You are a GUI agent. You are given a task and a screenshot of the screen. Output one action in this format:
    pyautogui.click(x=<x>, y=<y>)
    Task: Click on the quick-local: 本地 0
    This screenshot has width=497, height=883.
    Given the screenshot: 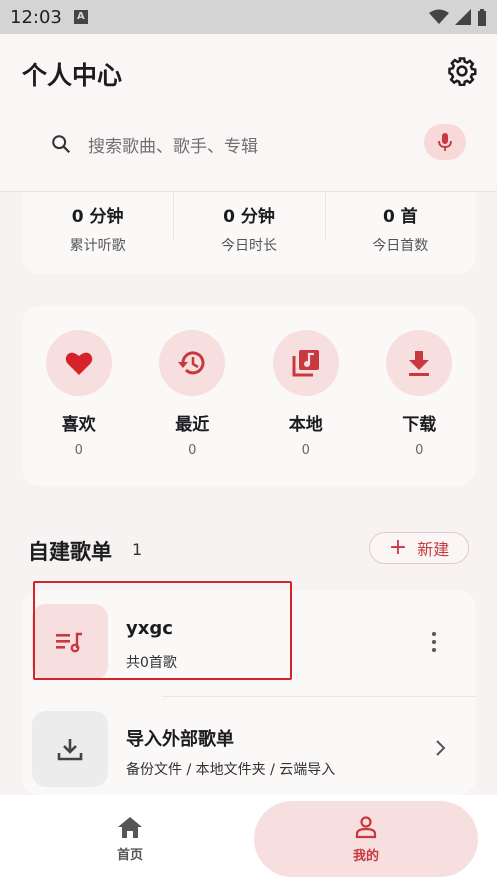 What is the action you would take?
    pyautogui.click(x=306, y=408)
    